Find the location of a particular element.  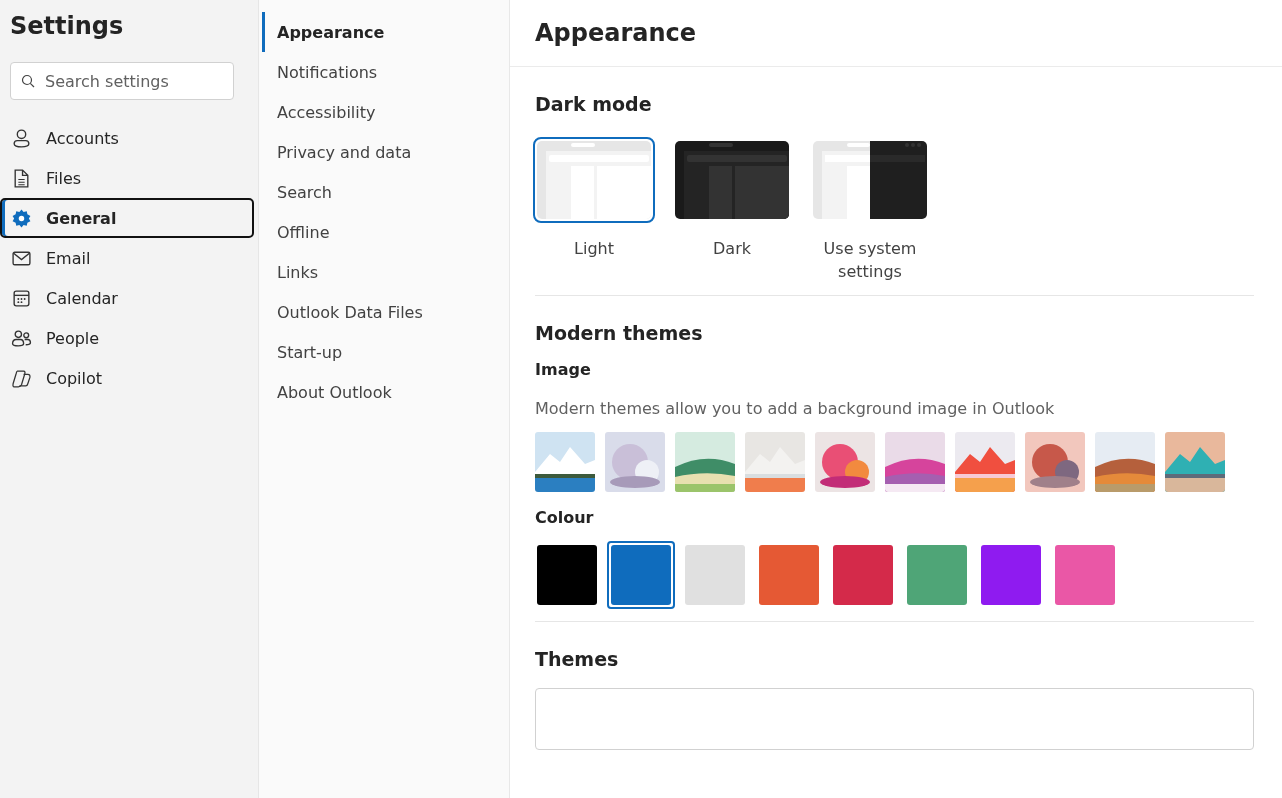

page-title: Appearance is located at coordinates (616, 33).